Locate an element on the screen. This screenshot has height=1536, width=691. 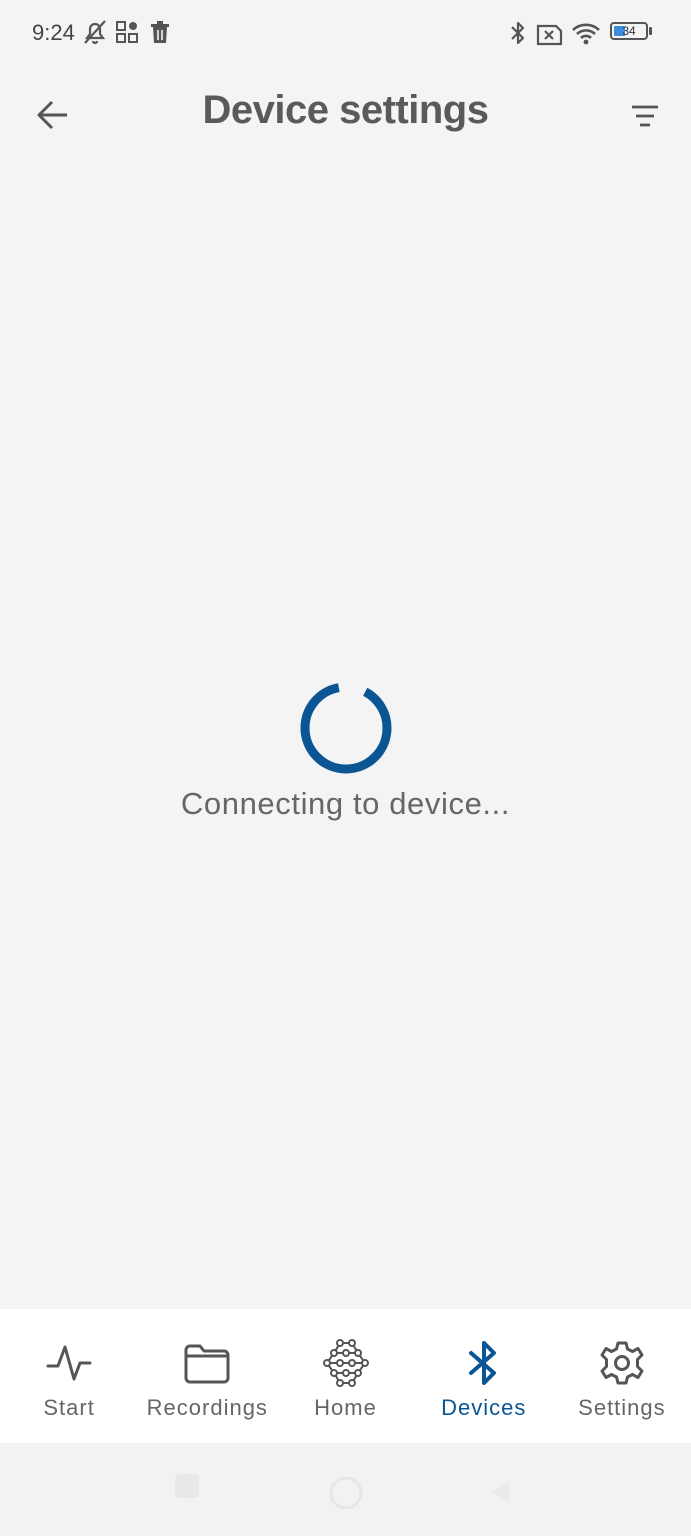
wifi-icon is located at coordinates (586, 34).